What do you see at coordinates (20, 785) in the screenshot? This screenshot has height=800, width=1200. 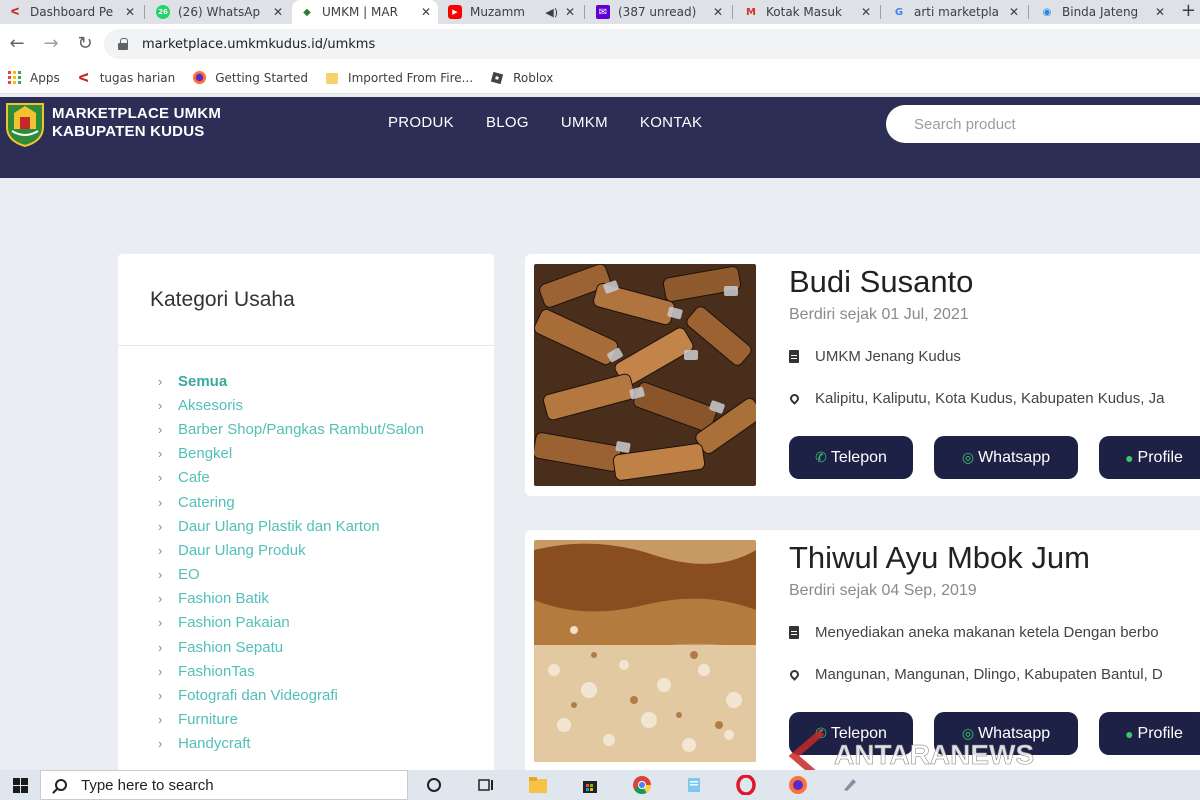 I see `windows-start-button` at bounding box center [20, 785].